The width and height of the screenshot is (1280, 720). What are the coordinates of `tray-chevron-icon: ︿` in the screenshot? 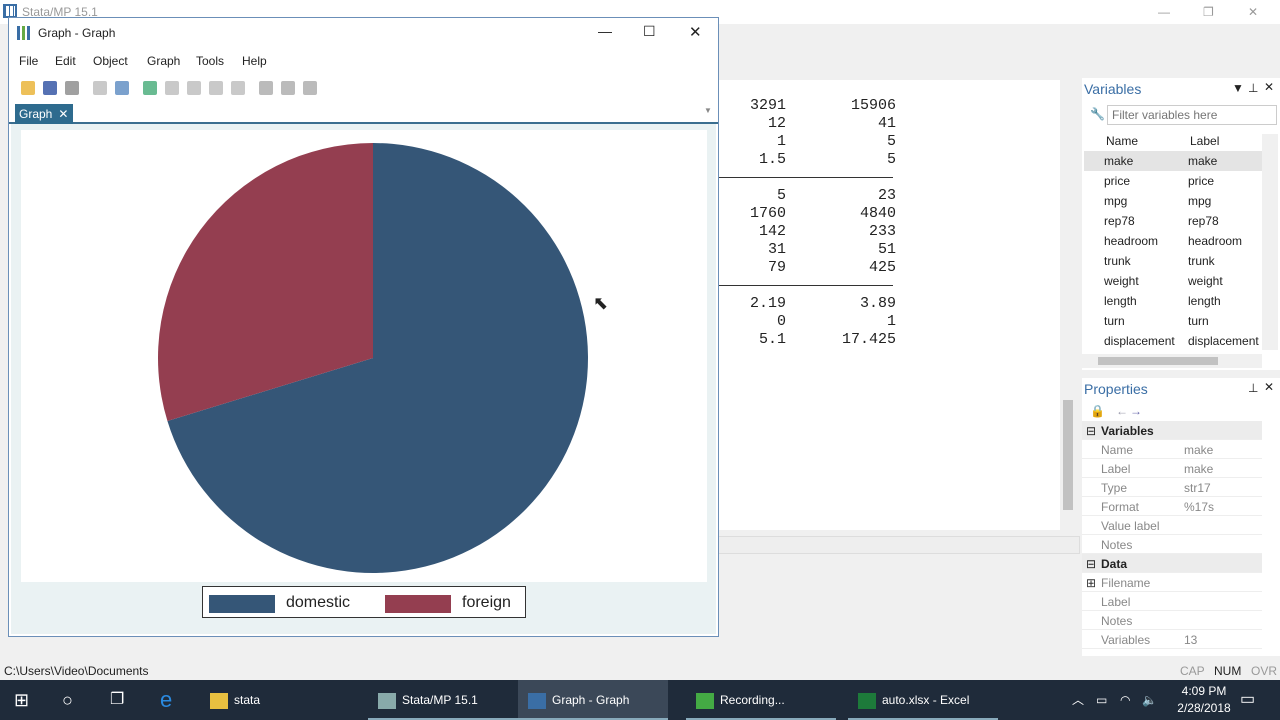 It's located at (1078, 700).